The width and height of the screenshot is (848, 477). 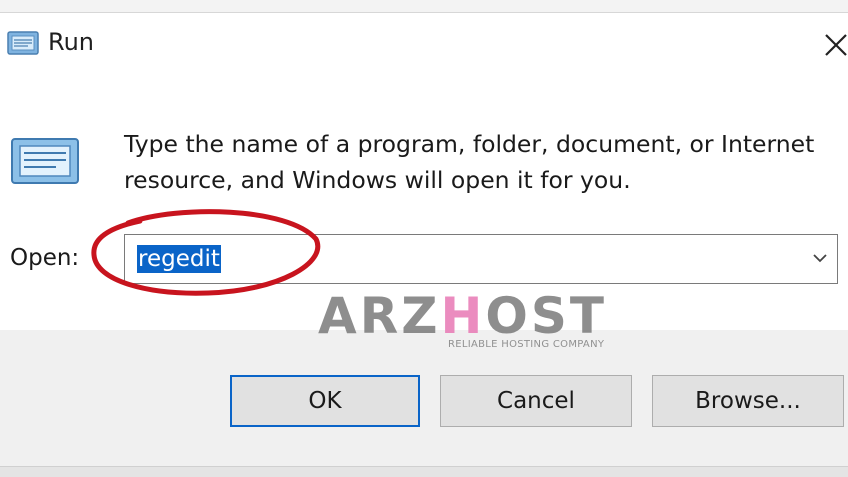 I want to click on run-program-icon, so click(x=45, y=163).